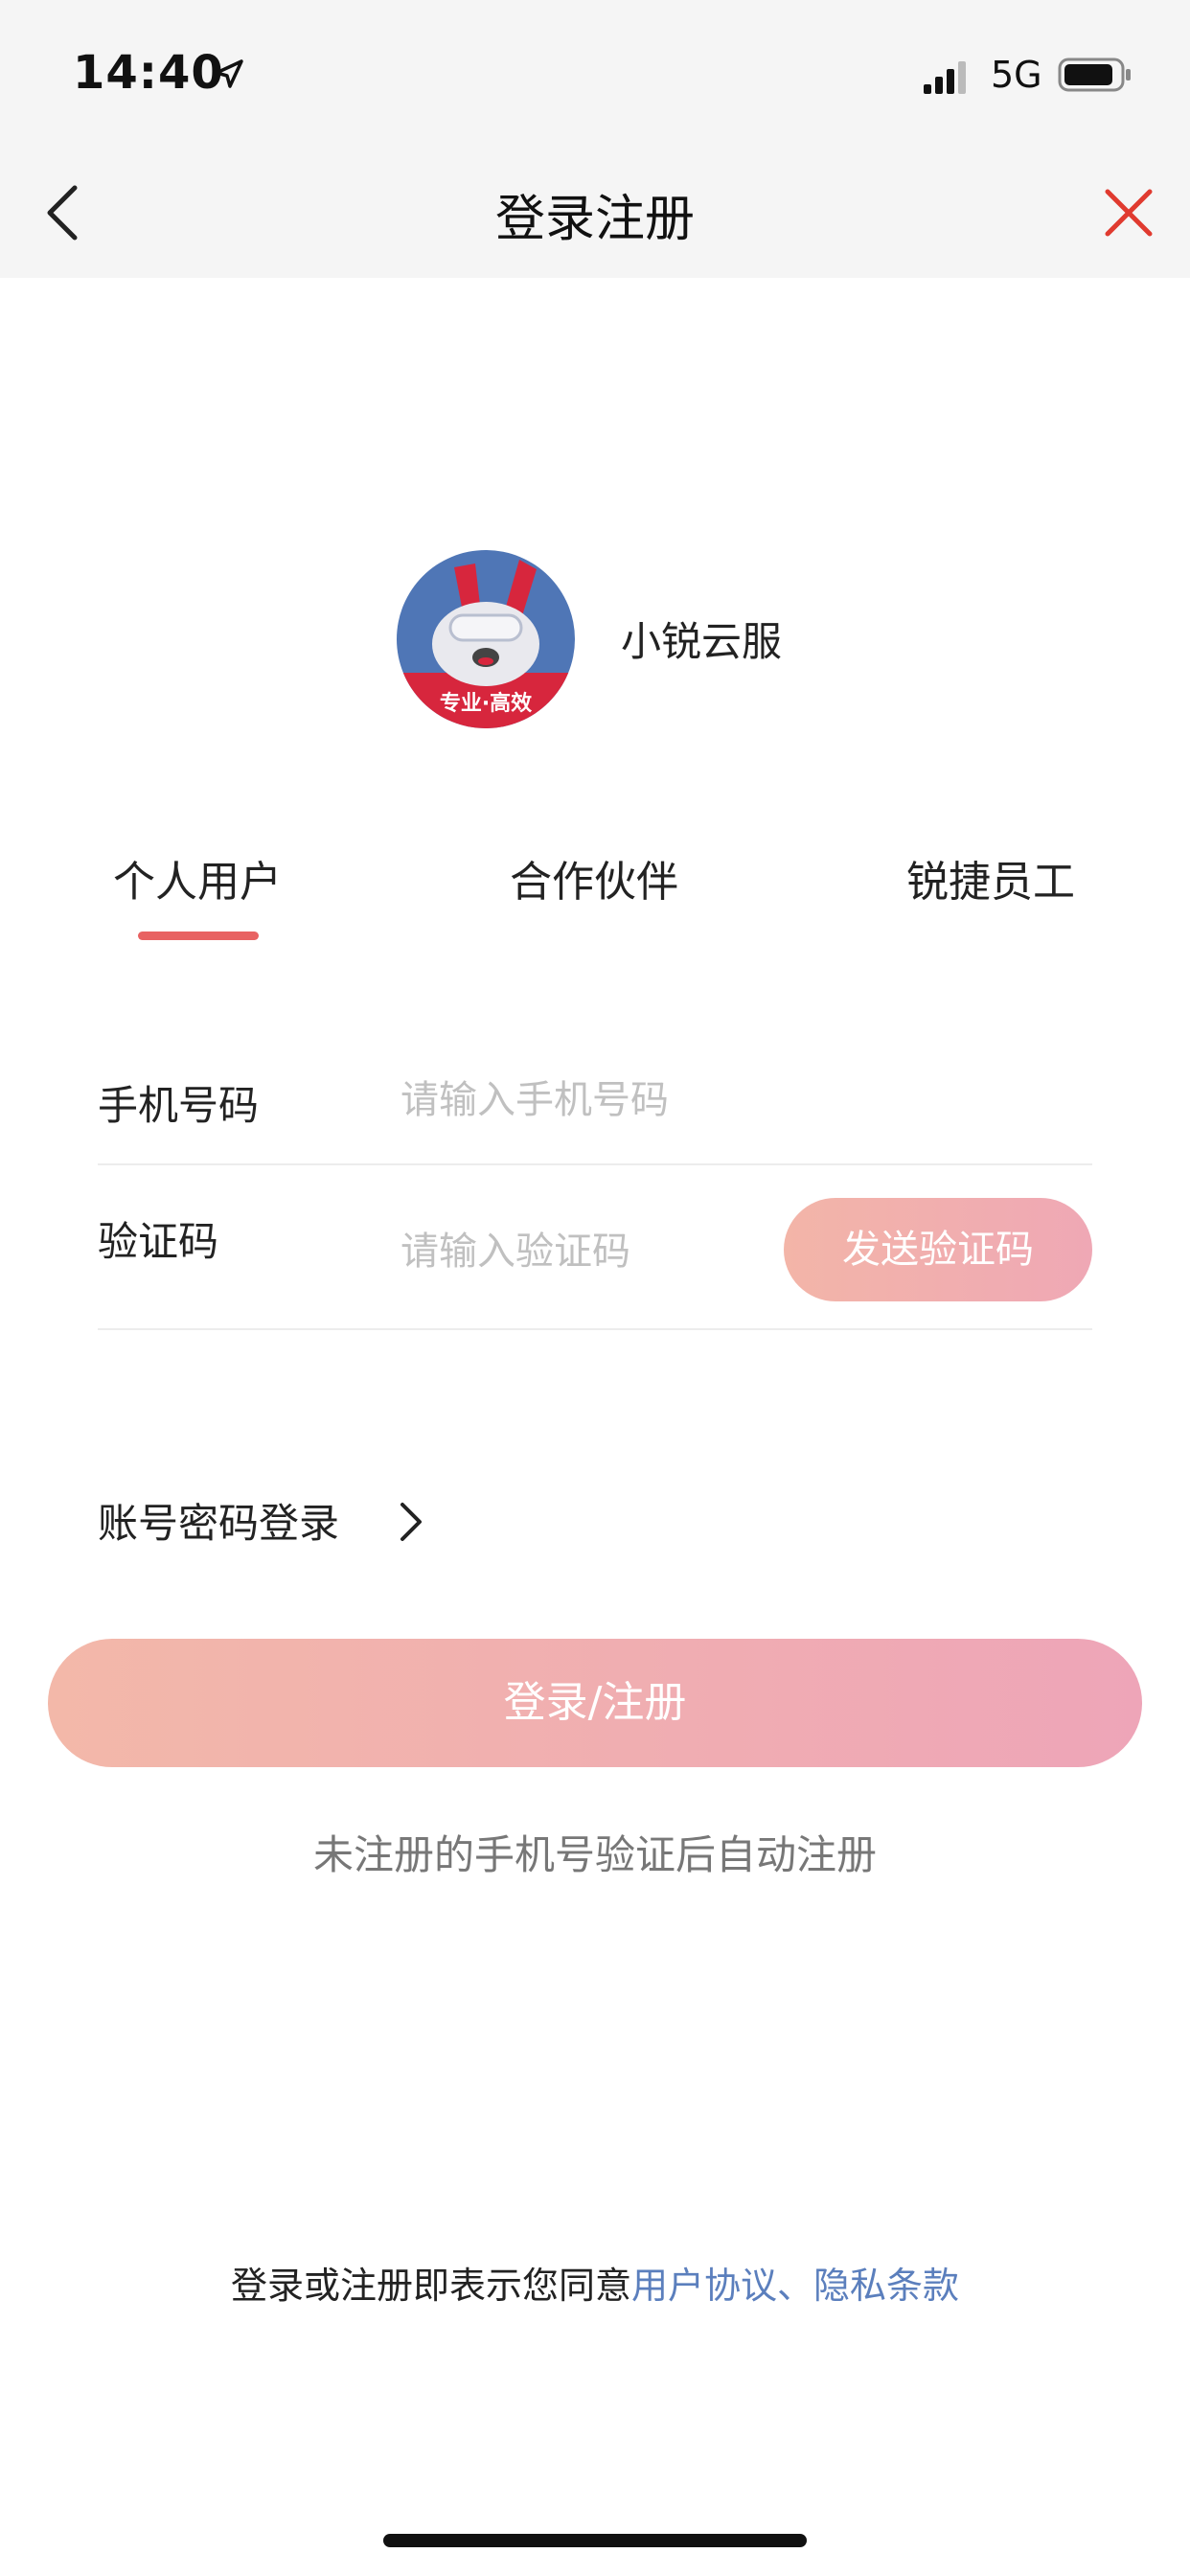  I want to click on verification-code-input, so click(583, 1251).